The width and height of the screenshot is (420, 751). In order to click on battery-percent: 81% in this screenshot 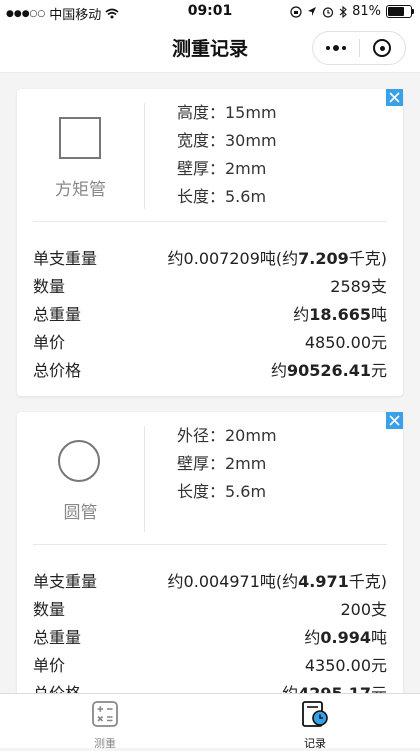, I will do `click(366, 11)`.